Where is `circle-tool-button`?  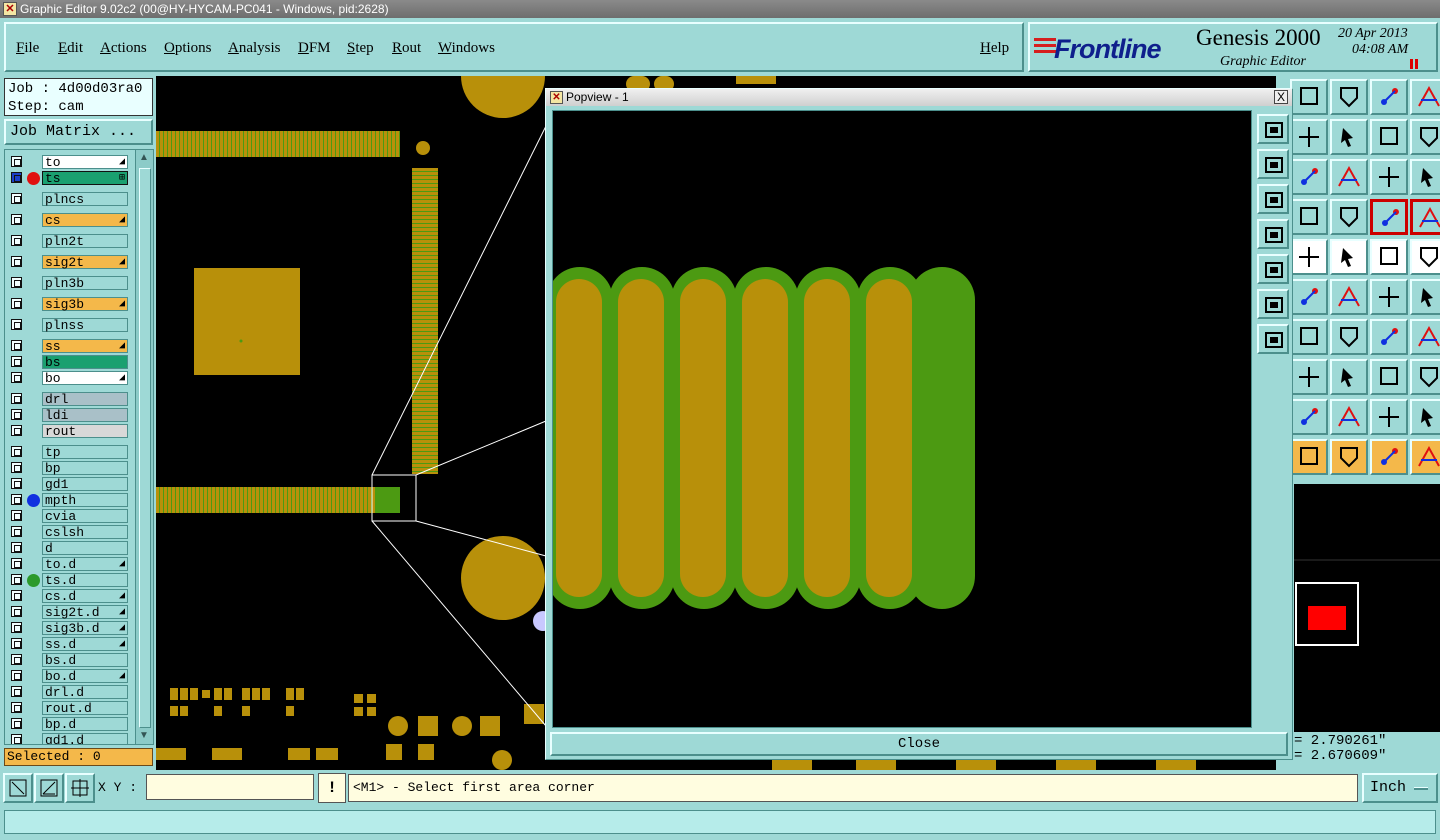 circle-tool-button is located at coordinates (1309, 257).